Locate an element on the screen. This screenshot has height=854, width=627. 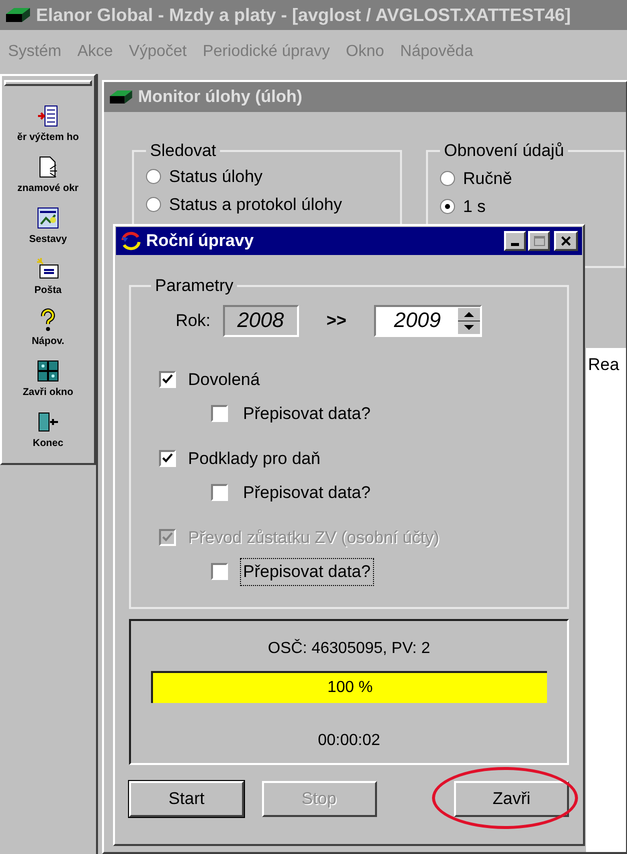
maximize-button is located at coordinates (539, 241).